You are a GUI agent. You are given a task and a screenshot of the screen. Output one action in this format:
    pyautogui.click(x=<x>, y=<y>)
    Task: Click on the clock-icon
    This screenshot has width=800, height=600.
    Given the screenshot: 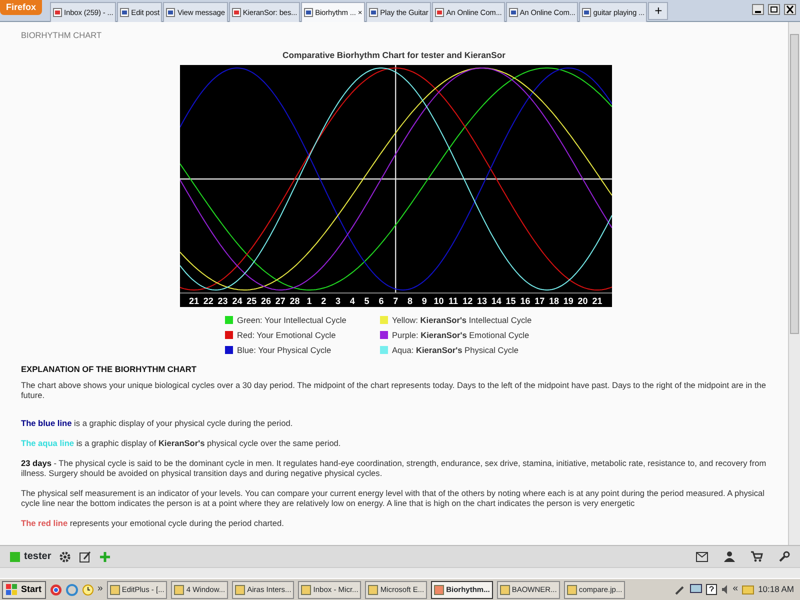 What is the action you would take?
    pyautogui.click(x=88, y=590)
    